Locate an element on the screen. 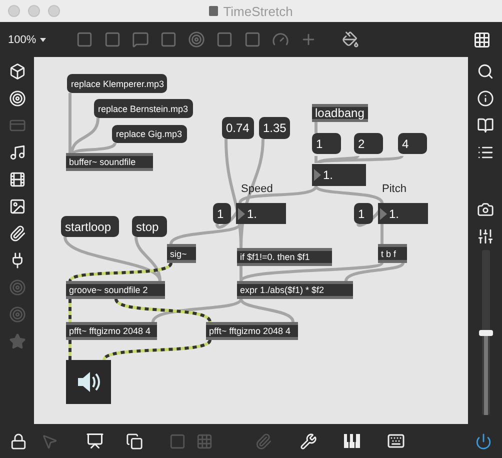  speaker-button is located at coordinates (88, 382).